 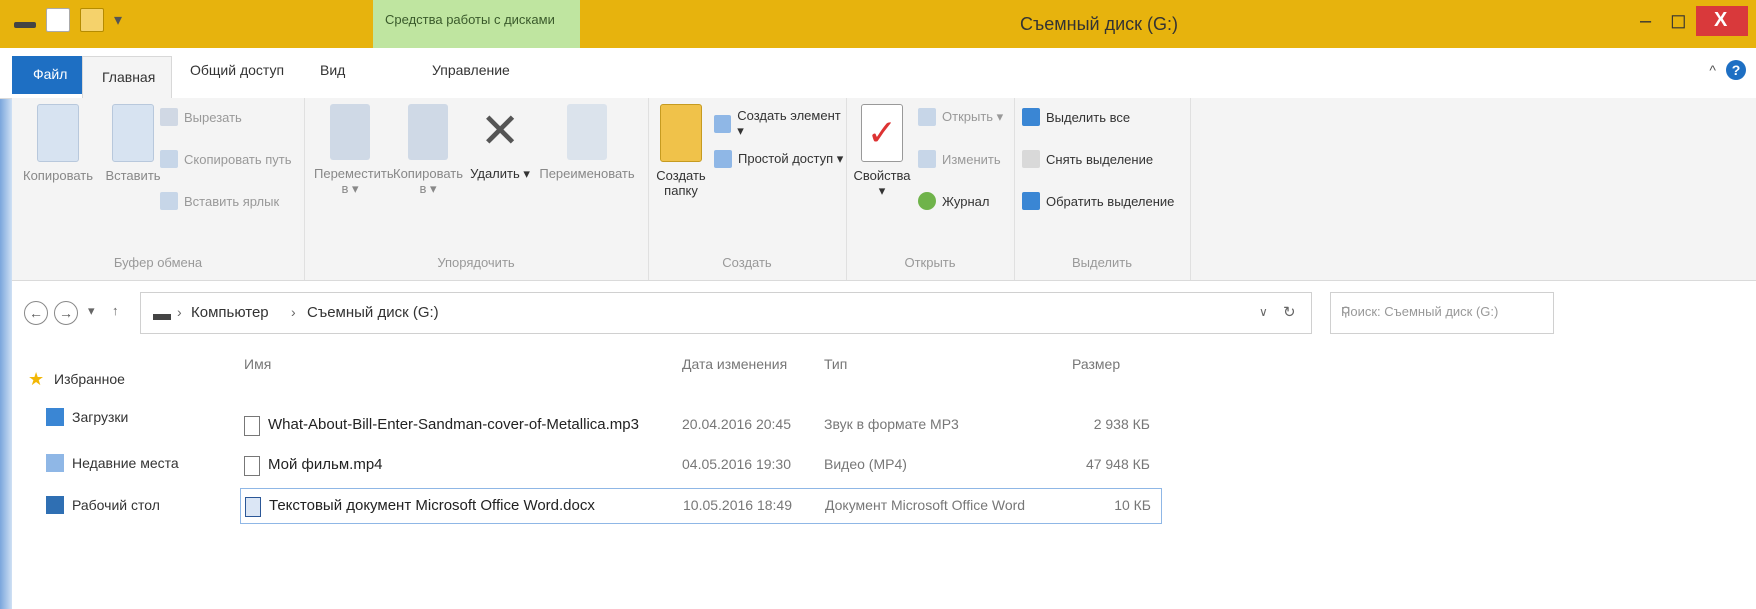 I want to click on path-field: › Компьютер › Съемный диск (G:) ∨ ↻, so click(x=726, y=313).